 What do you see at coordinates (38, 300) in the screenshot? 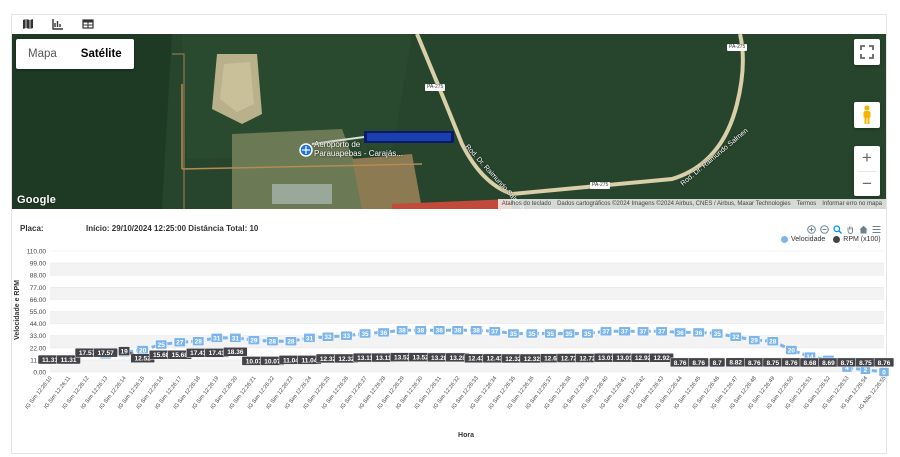
I see `y-tick-label: 66.00` at bounding box center [38, 300].